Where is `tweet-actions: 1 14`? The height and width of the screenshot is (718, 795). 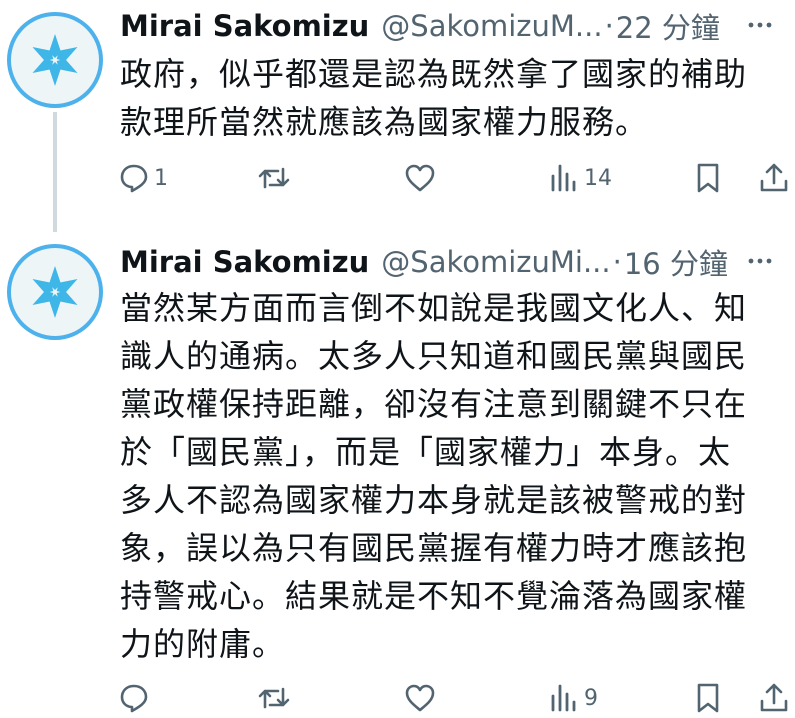 tweet-actions: 1 14 is located at coordinates (454, 178).